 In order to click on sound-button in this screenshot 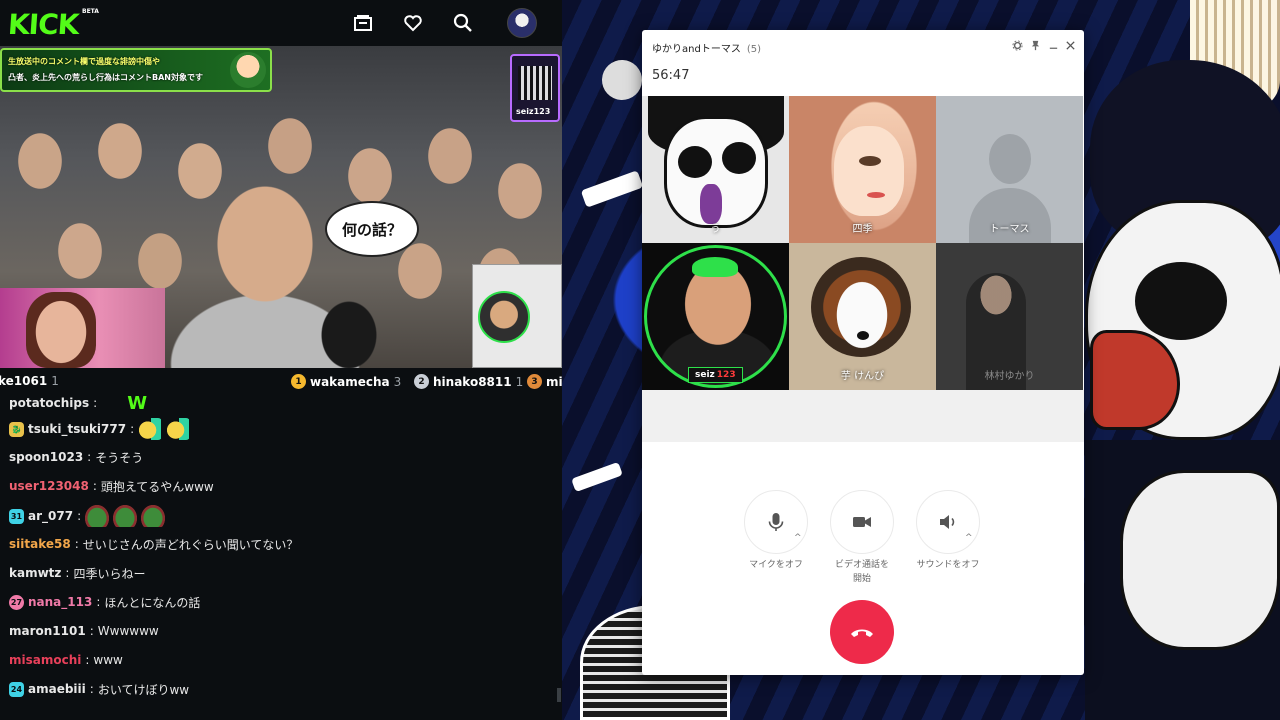, I will do `click(948, 522)`.